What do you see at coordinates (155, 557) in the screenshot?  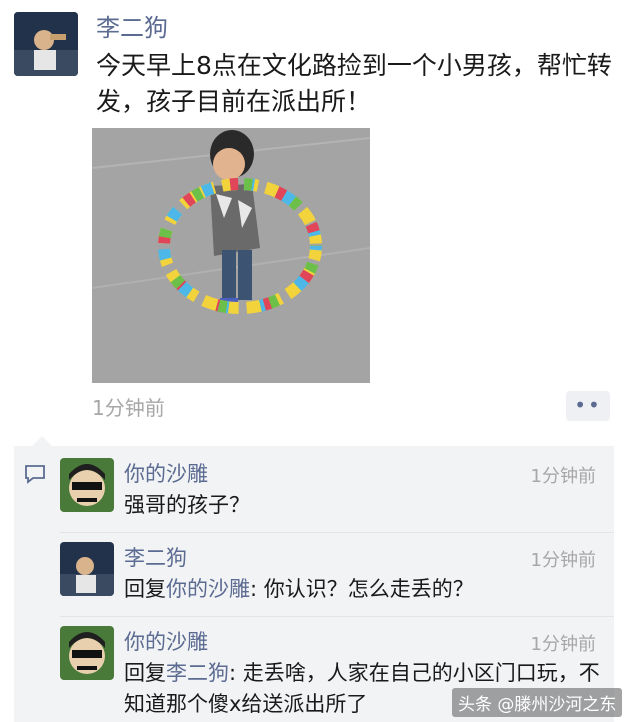 I see `comment-author: 李二狗` at bounding box center [155, 557].